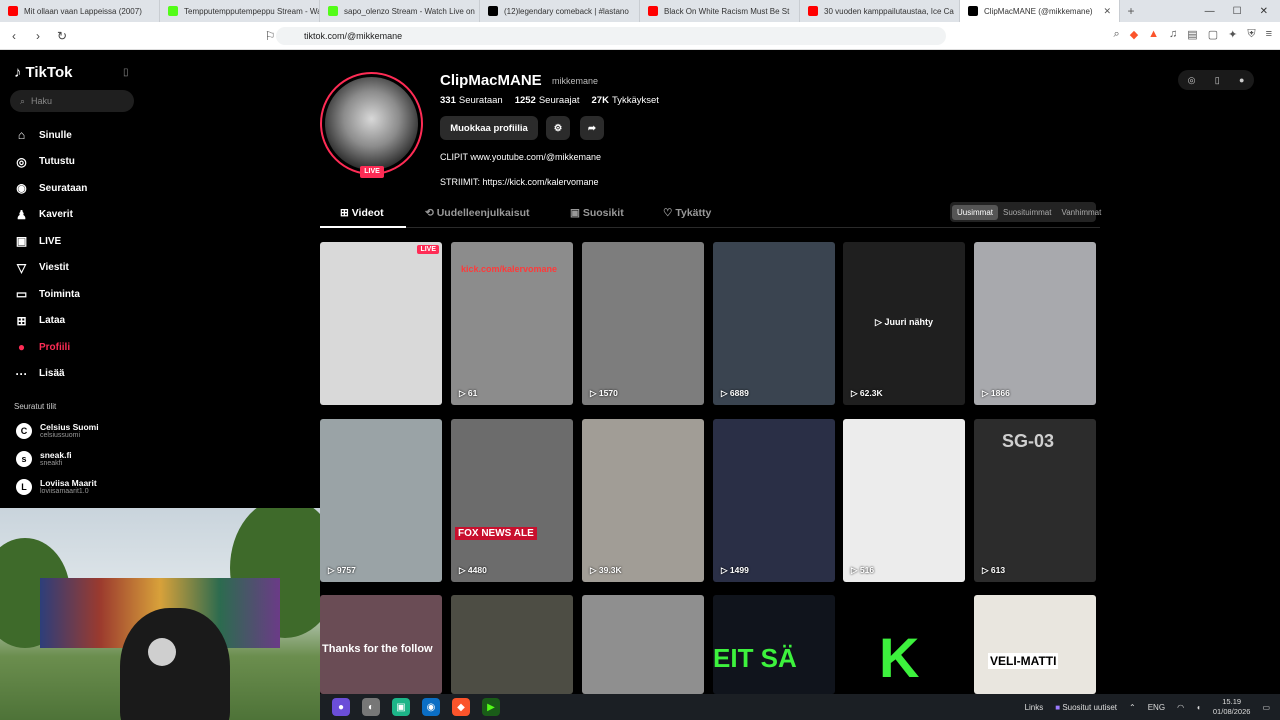 Image resolution: width=1280 pixels, height=720 pixels. Describe the element at coordinates (1198, 707) in the screenshot. I see `volume-icon: ◖` at that location.